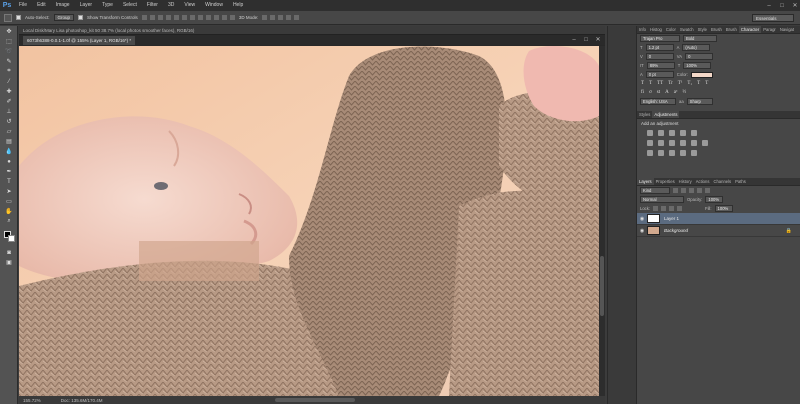 The image size is (800, 404). What do you see at coordinates (769, 6) in the screenshot?
I see `minimize-icon: –` at bounding box center [769, 6].